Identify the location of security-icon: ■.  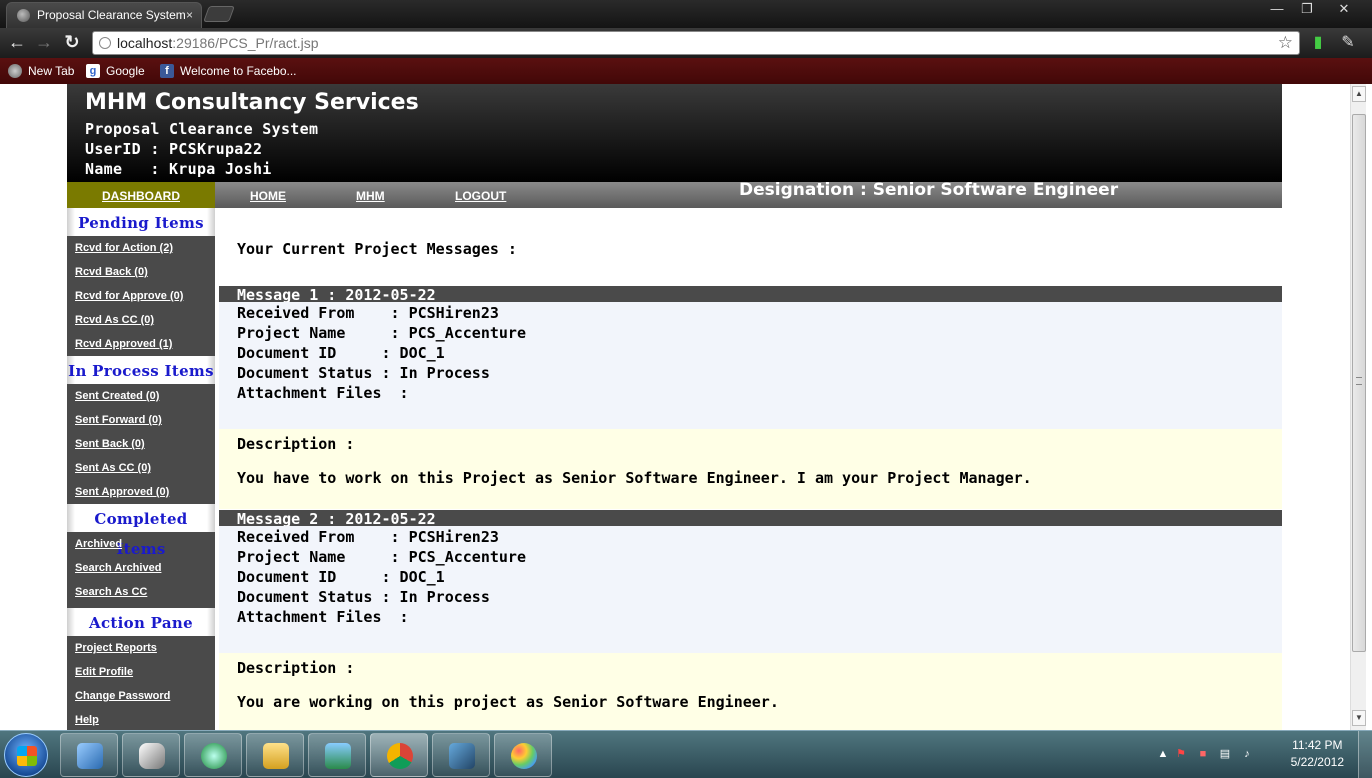
(1203, 754).